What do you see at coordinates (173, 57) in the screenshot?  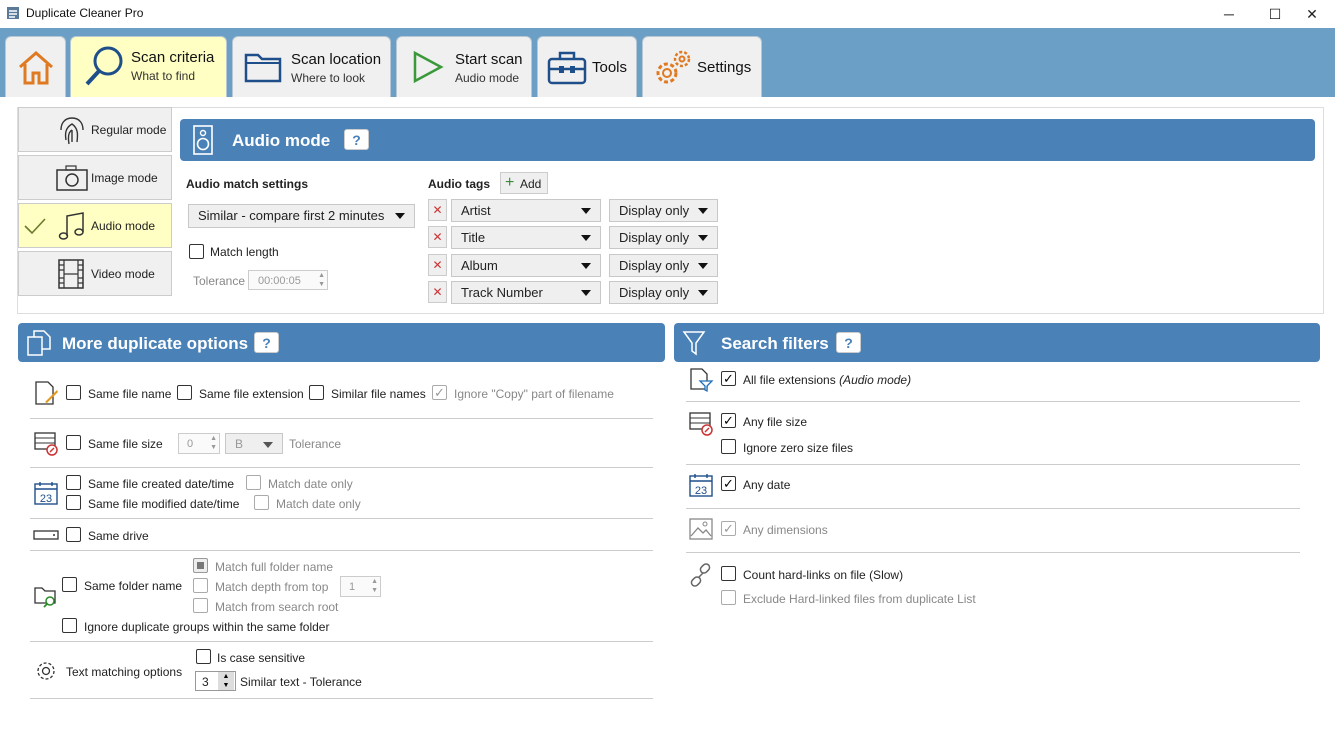 I see `tab-scan-criteria-label: Scan criteria` at bounding box center [173, 57].